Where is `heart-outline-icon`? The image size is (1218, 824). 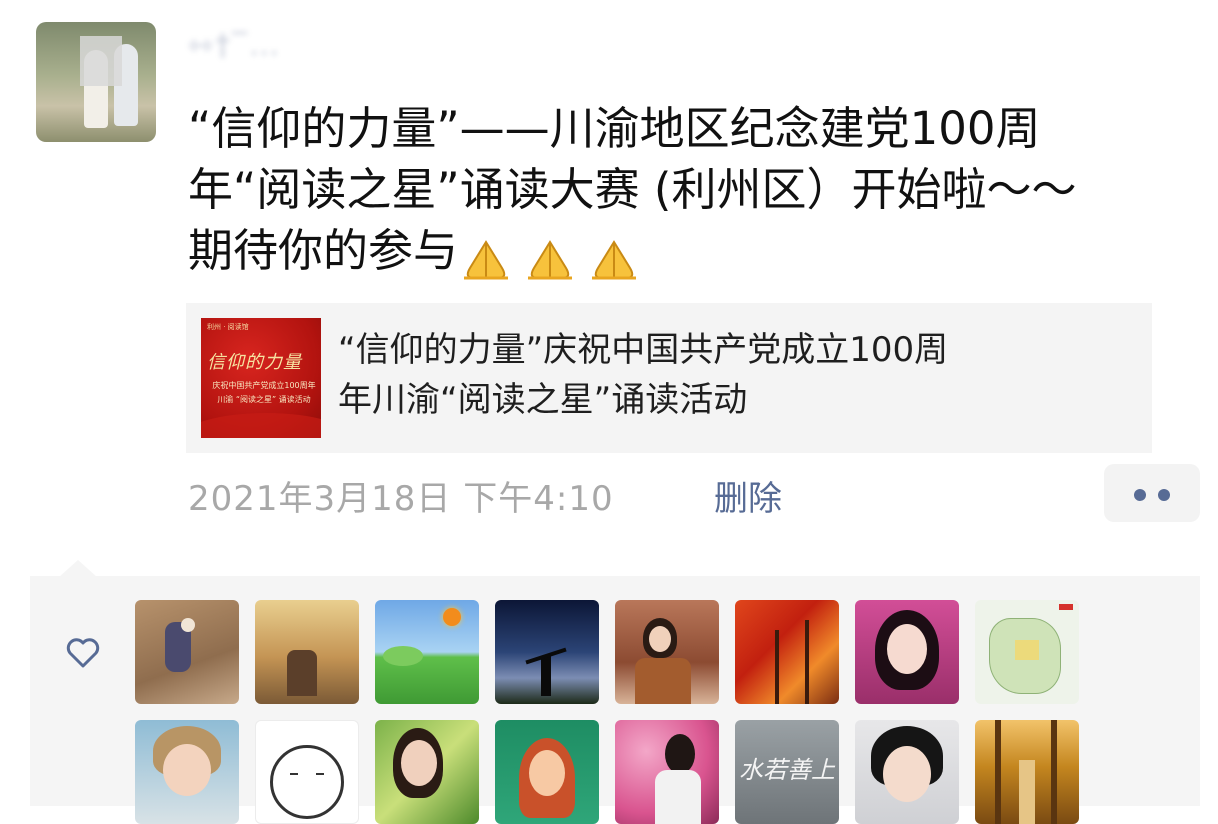 heart-outline-icon is located at coordinates (83, 653).